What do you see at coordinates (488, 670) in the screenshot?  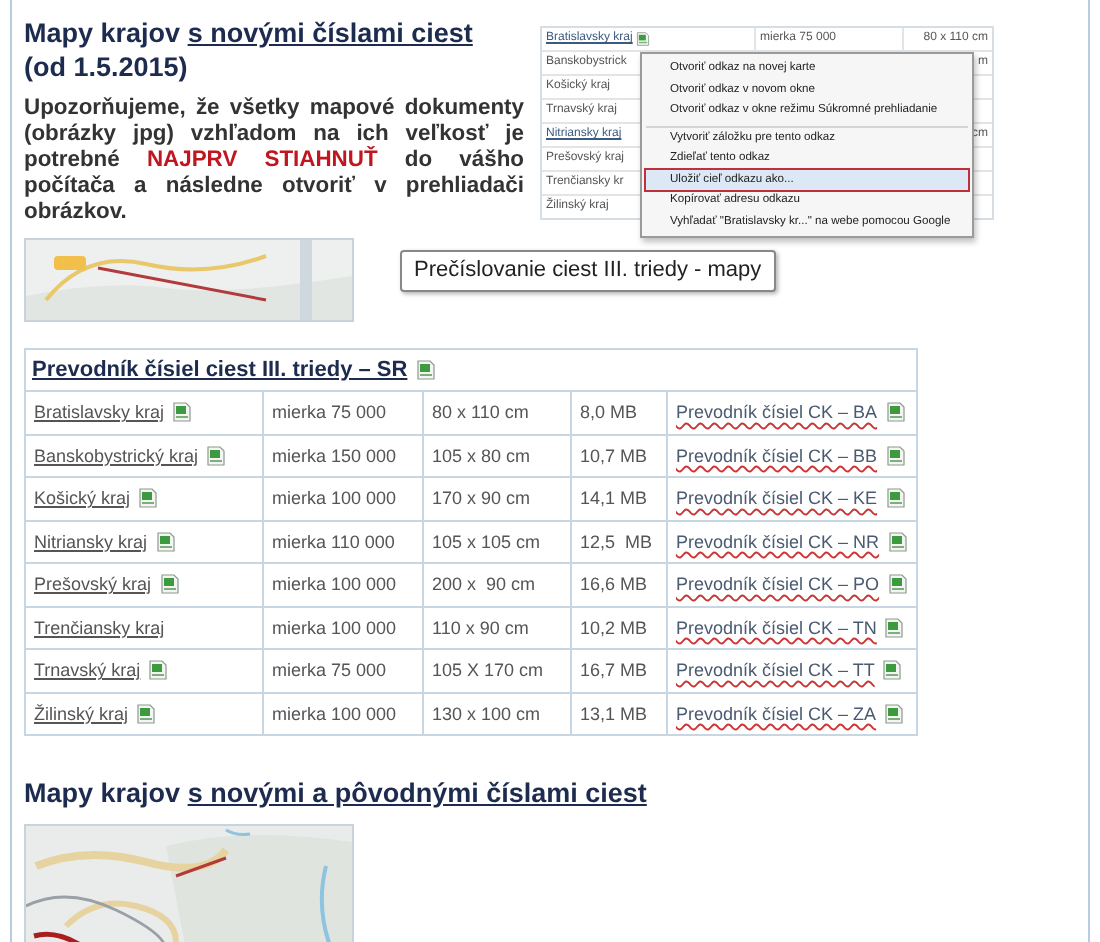 I see `table-cell: 105 X 170 cm` at bounding box center [488, 670].